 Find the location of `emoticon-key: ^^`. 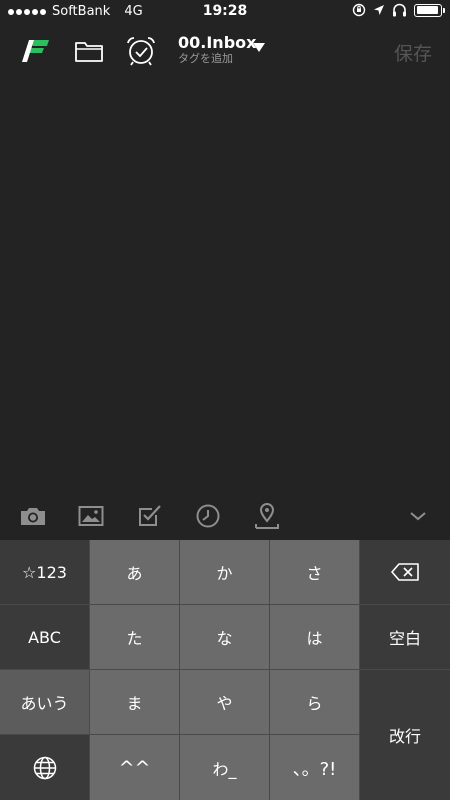

emoticon-key: ^^ is located at coordinates (134, 767).